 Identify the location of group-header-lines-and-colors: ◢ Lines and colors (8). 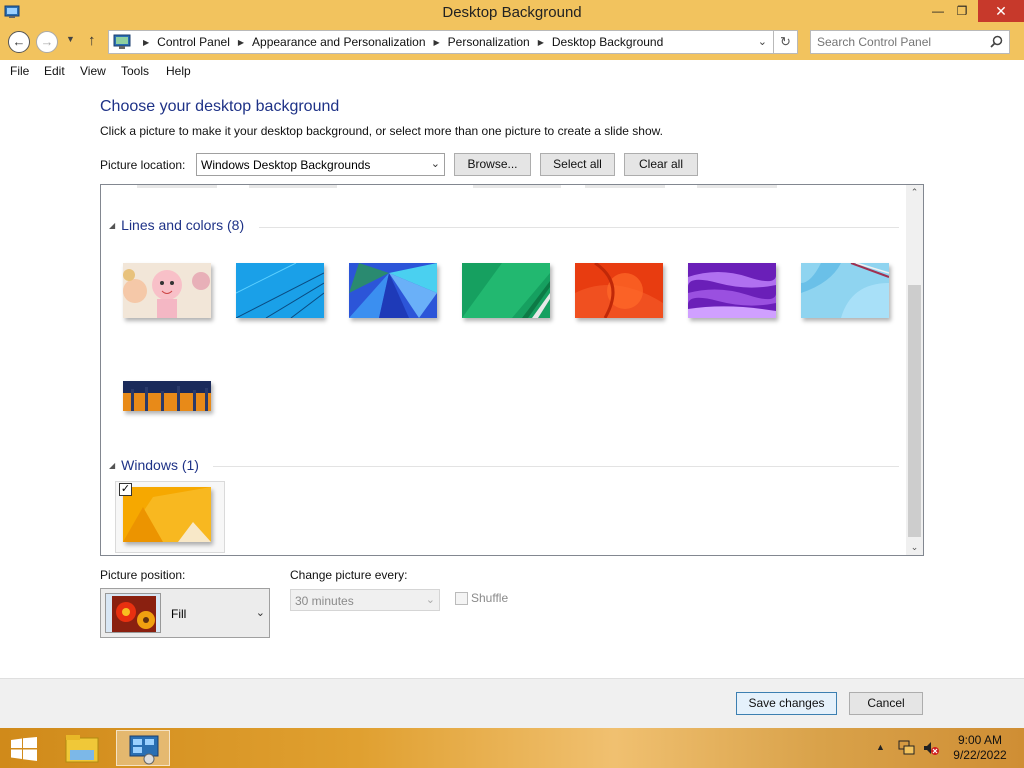
(176, 225).